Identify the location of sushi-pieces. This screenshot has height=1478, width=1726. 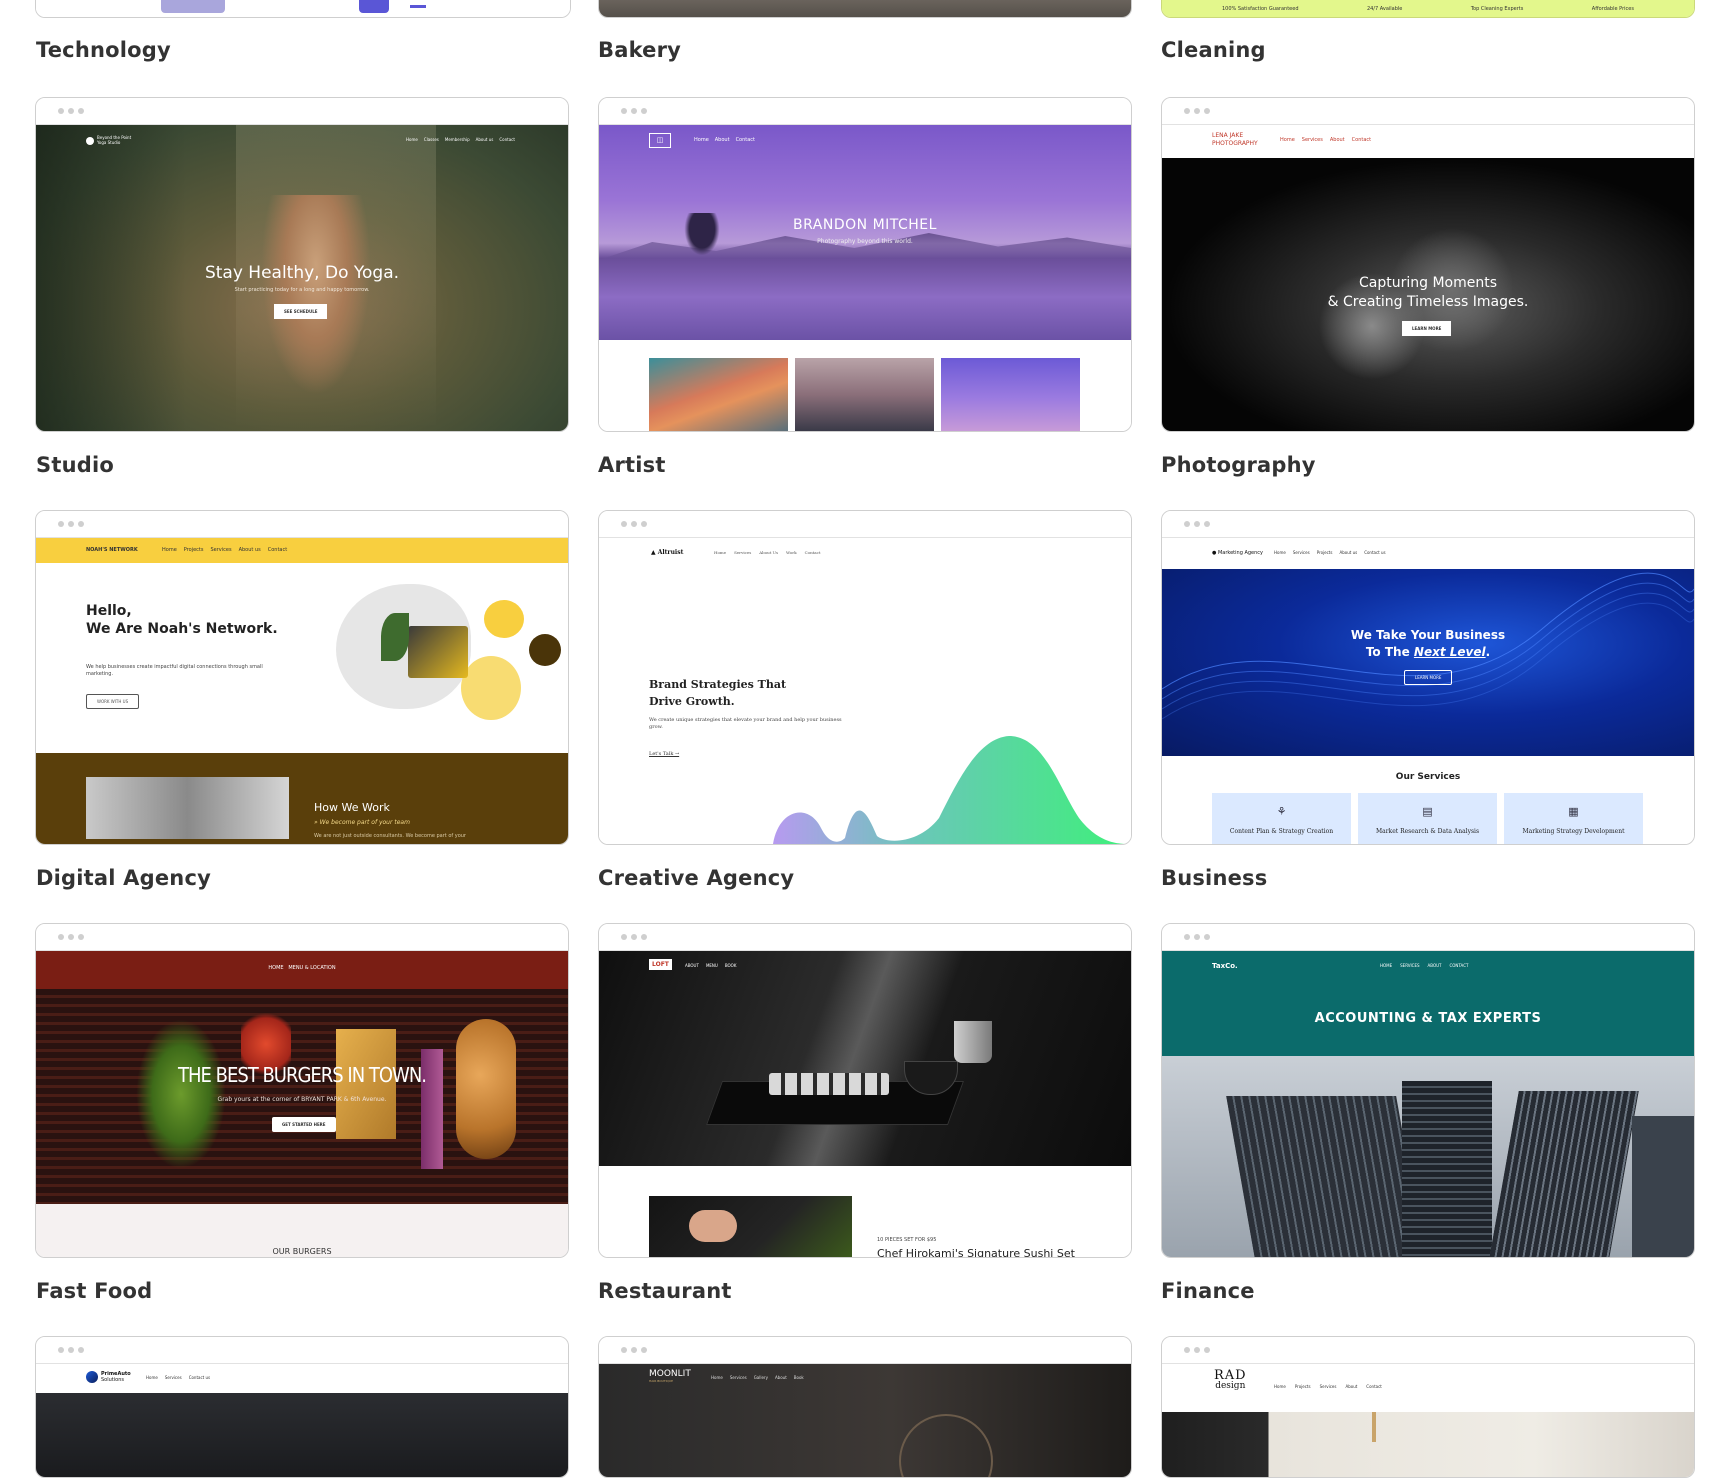
(829, 1084).